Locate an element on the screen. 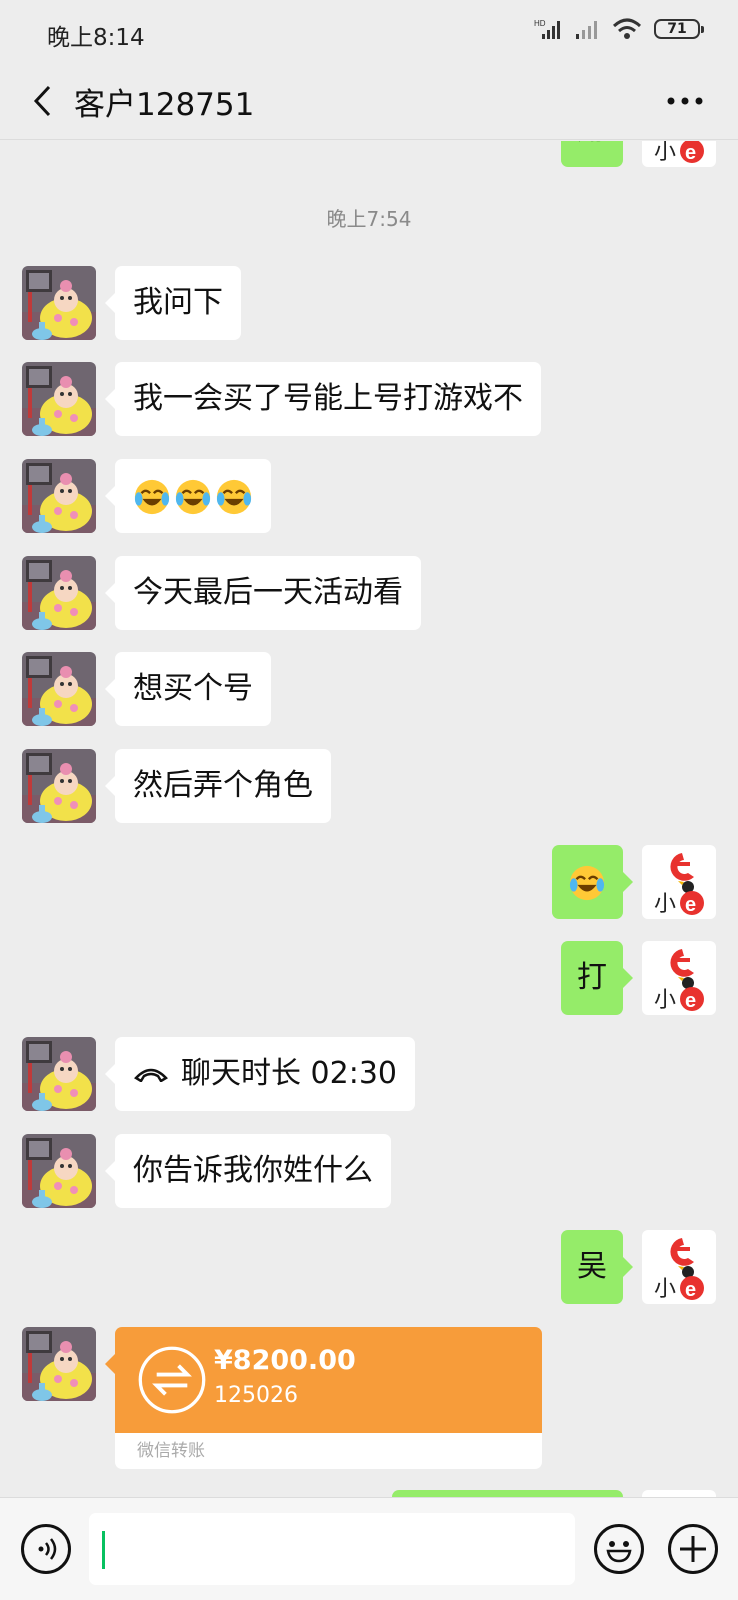 Image resolution: width=738 pixels, height=1600 pixels. message-text: 然后弄个角色 is located at coordinates (223, 785).